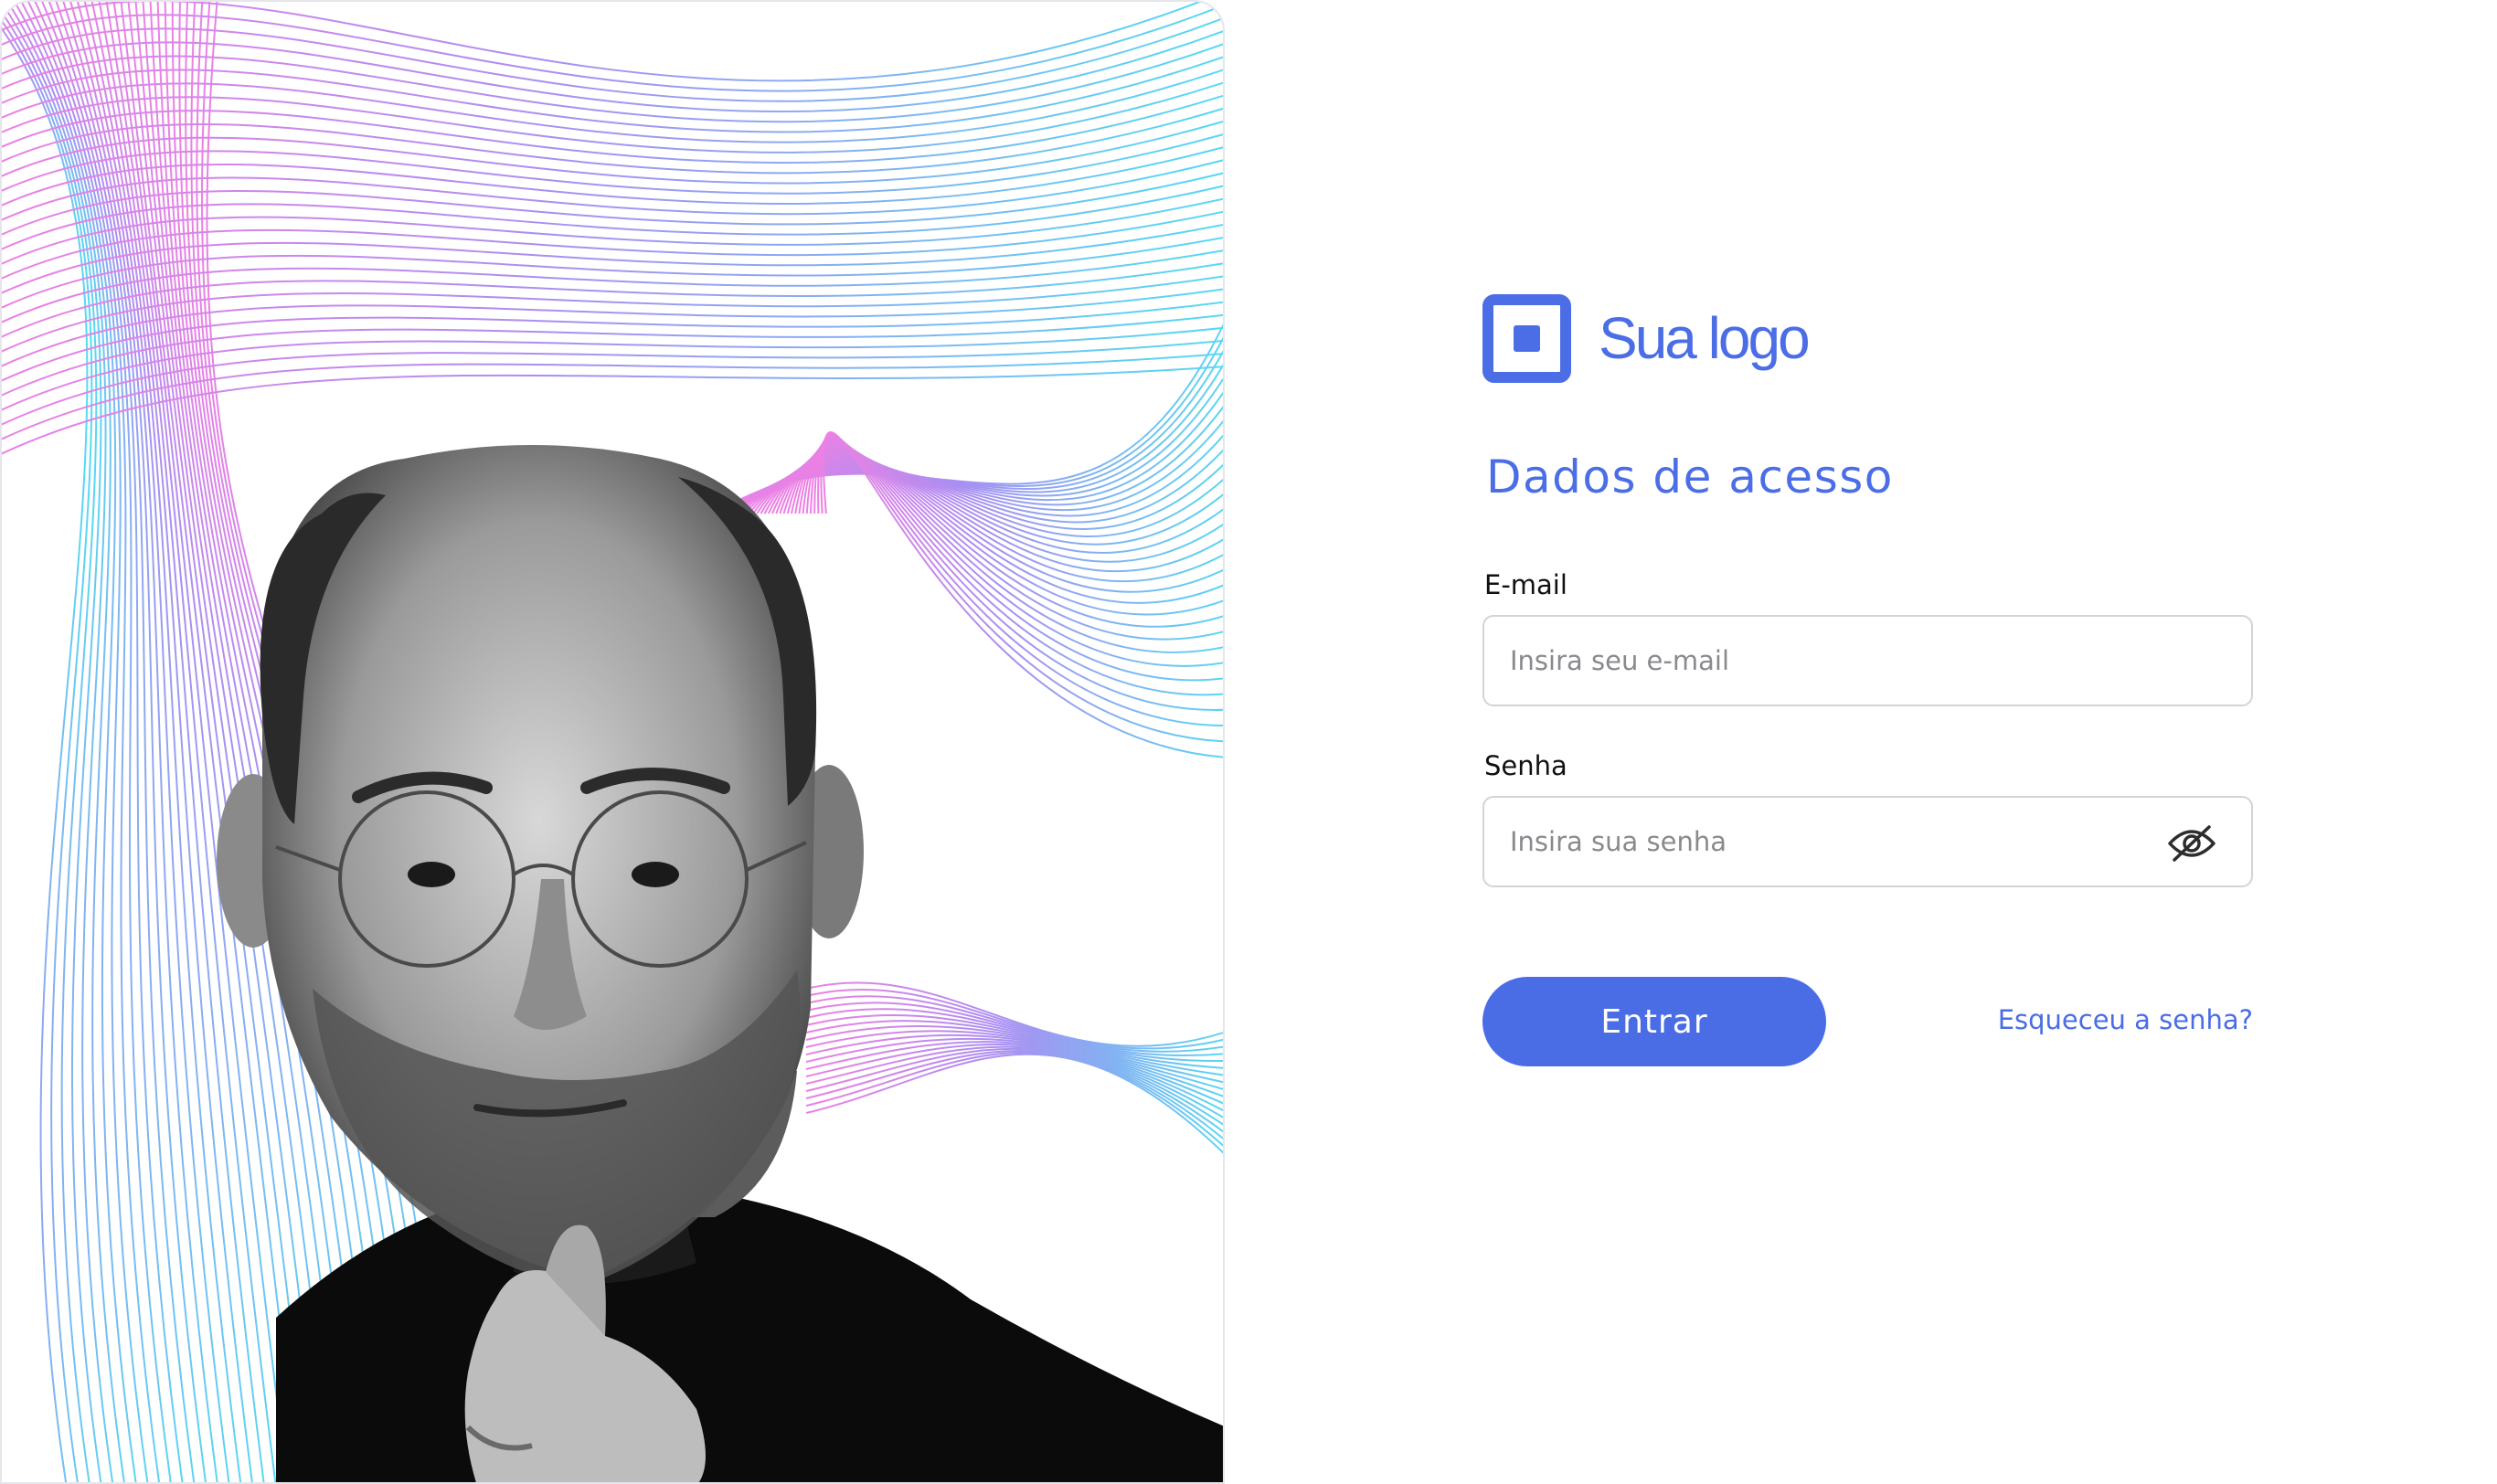 This screenshot has width=2497, height=1484. Describe the element at coordinates (1868, 1022) in the screenshot. I see `form-actions: Entrar Esqueceu a senha?` at that location.